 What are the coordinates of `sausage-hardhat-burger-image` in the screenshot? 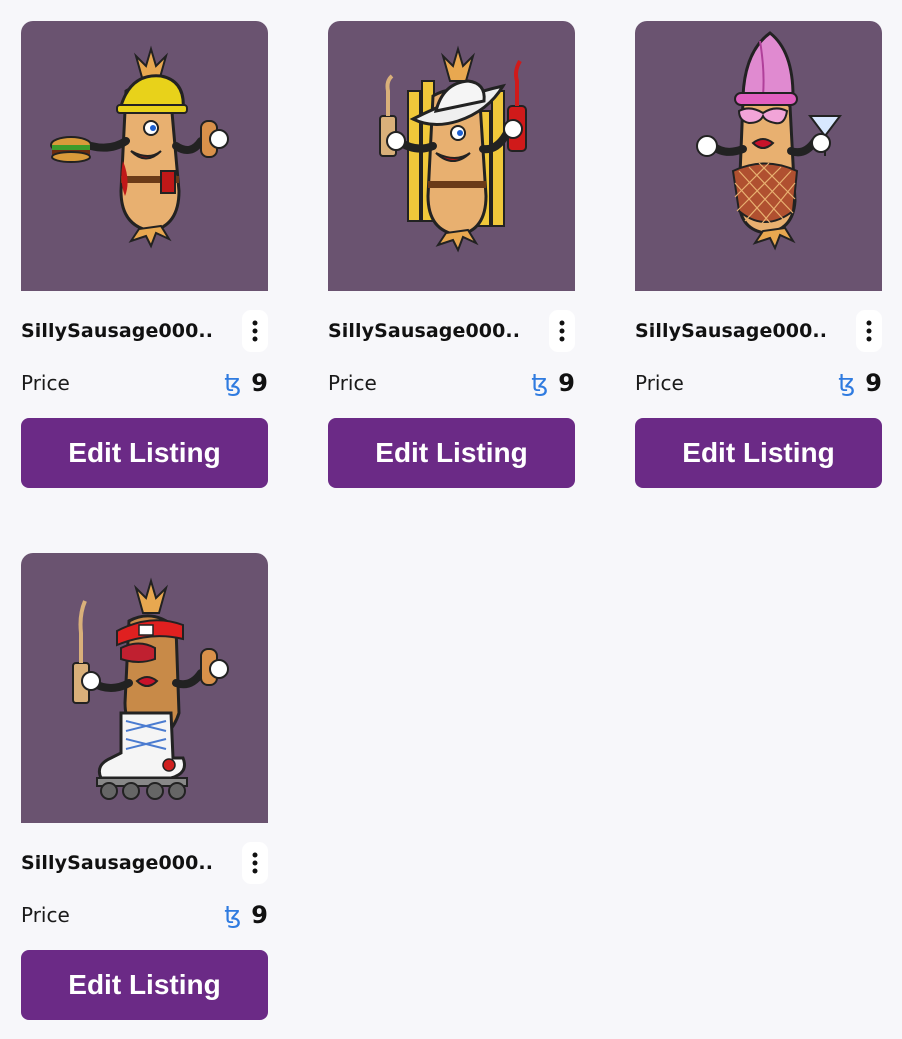 It's located at (144, 156).